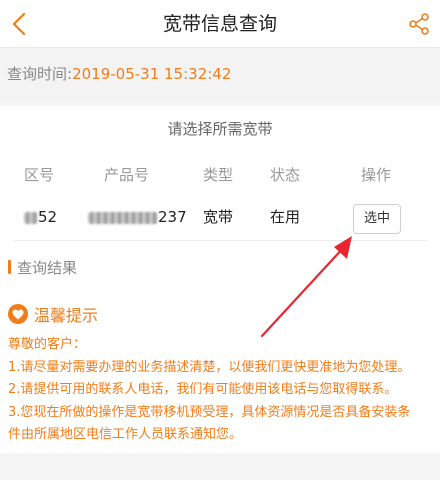  Describe the element at coordinates (47, 344) in the screenshot. I see `tips-greeting: 尊敬的客户：` at that location.